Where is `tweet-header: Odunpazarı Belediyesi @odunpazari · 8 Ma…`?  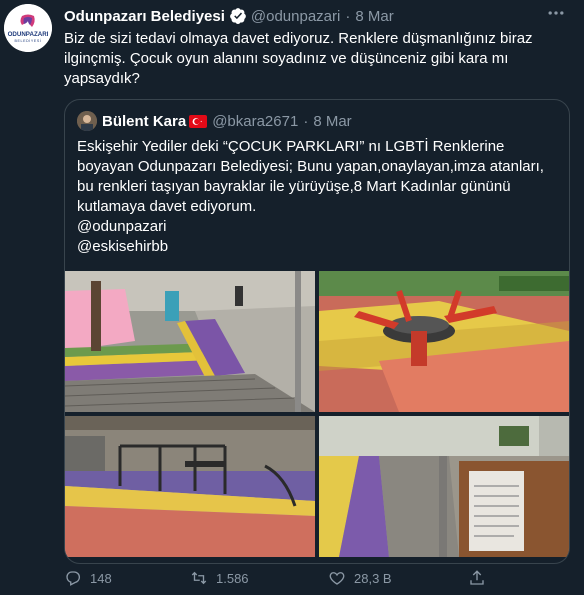
tweet-header: Odunpazarı Belediyesi @odunpazari · 8 Ma… is located at coordinates (324, 16).